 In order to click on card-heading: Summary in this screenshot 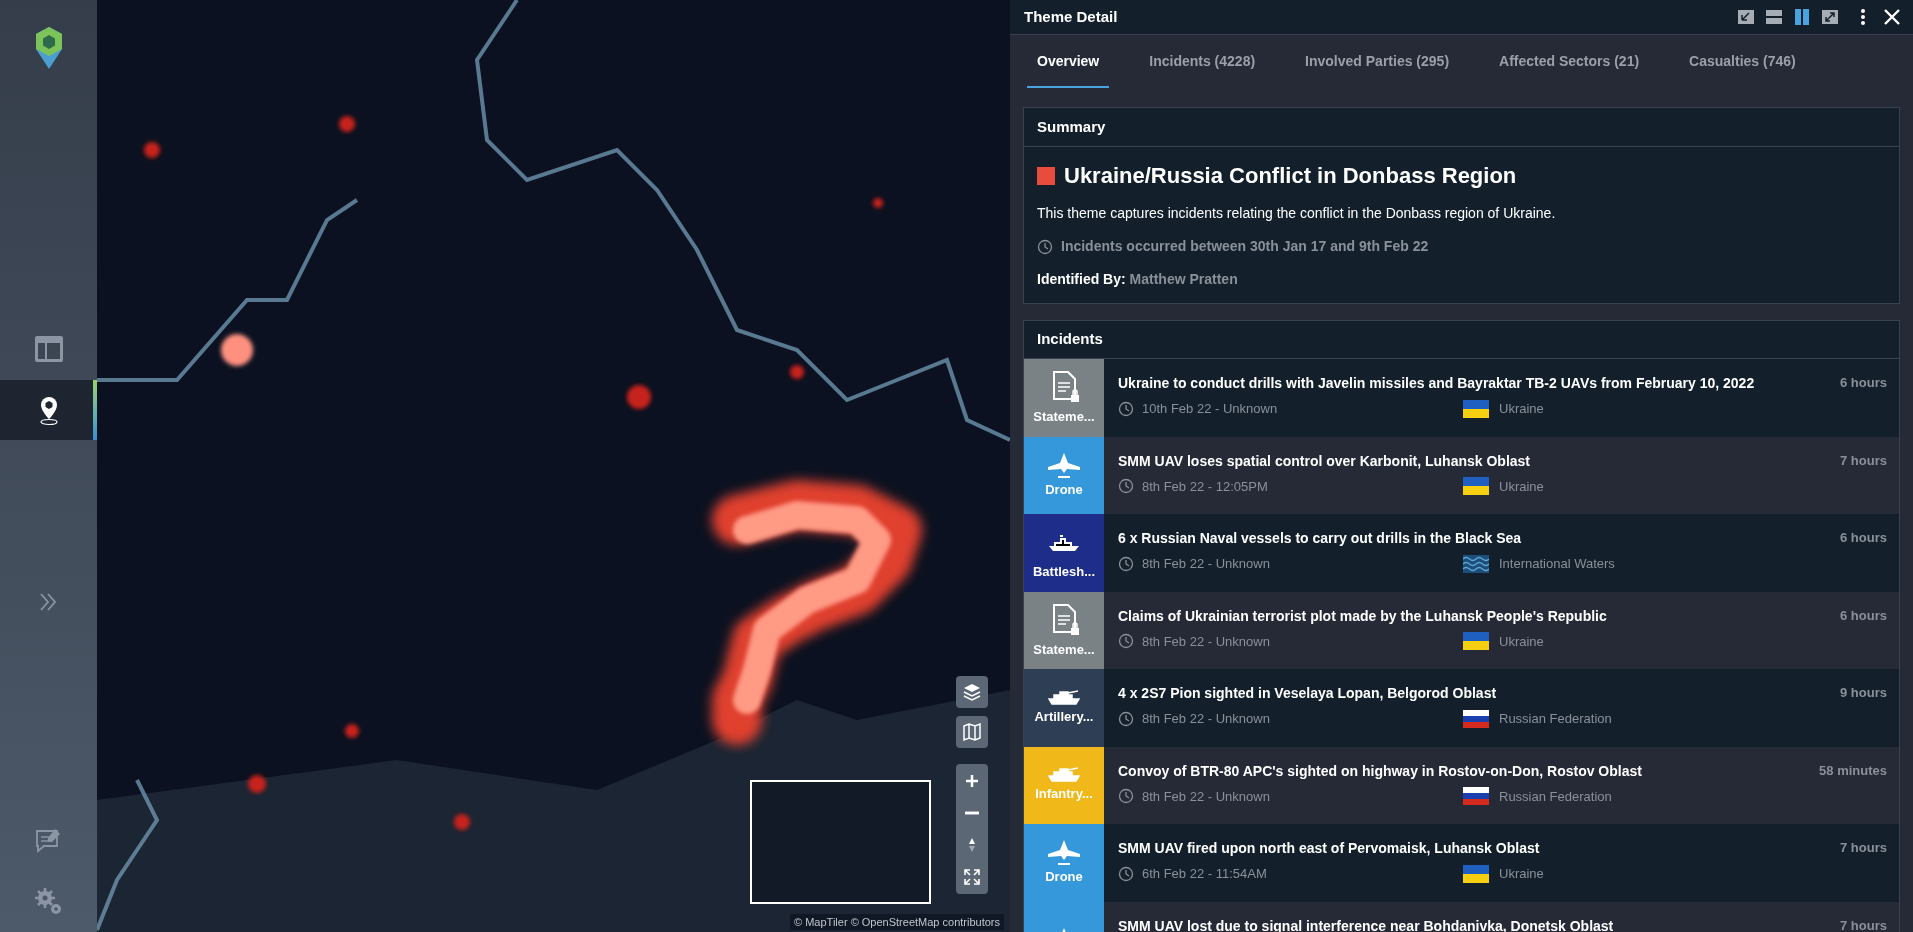, I will do `click(1071, 126)`.